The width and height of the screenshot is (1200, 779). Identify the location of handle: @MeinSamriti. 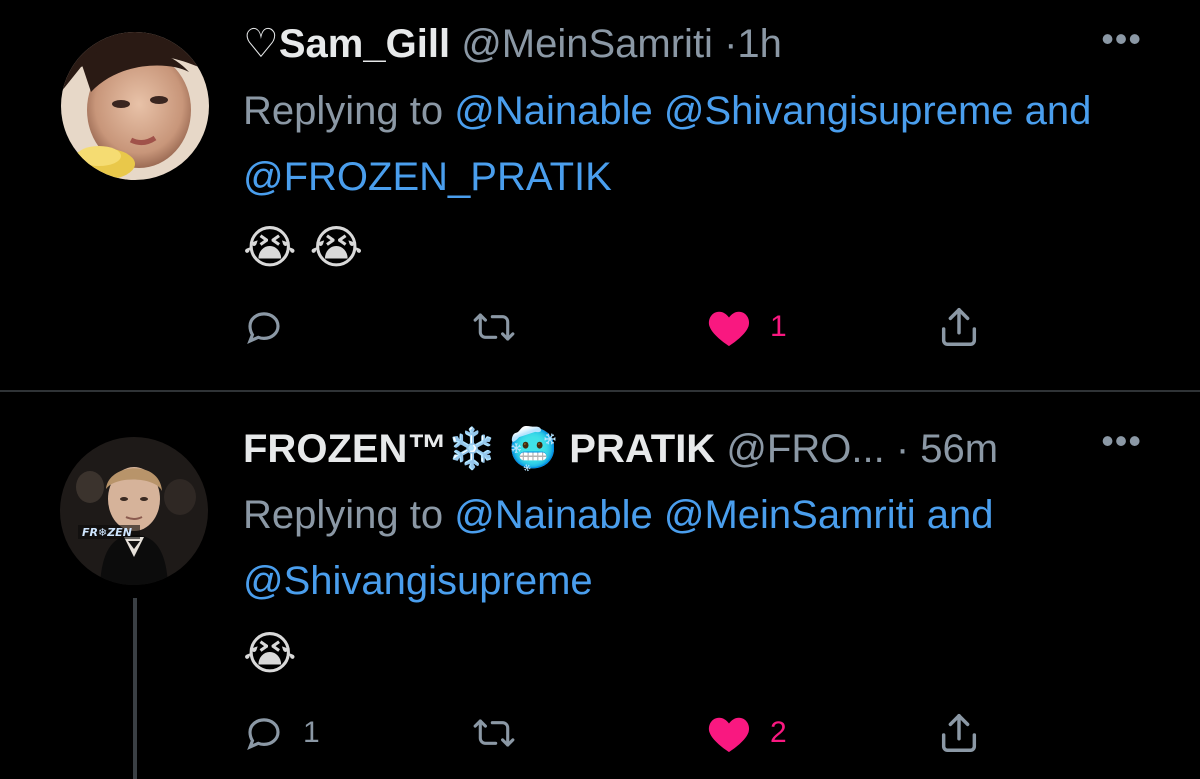
(587, 44).